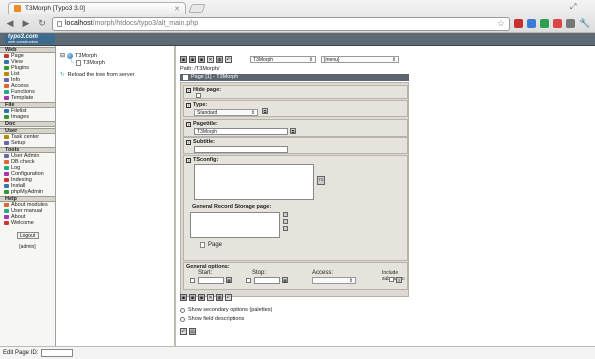  Describe the element at coordinates (334, 280) in the screenshot. I see `access-select: ⇕` at that location.